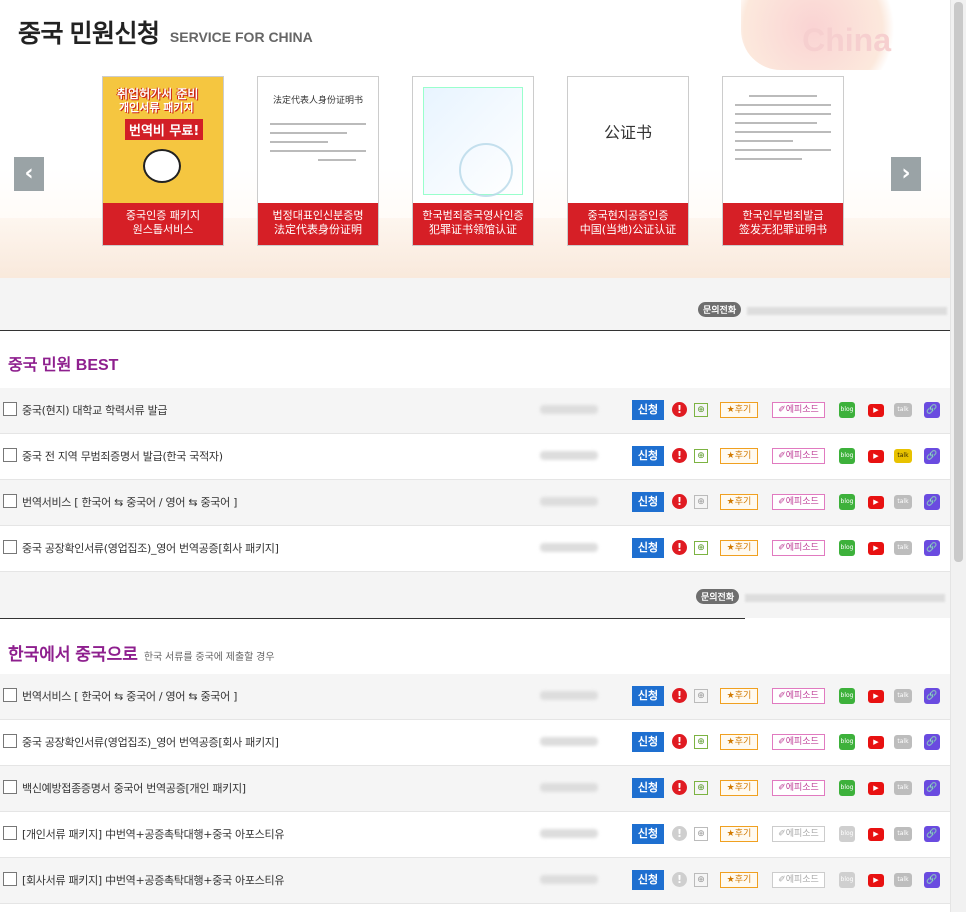  Describe the element at coordinates (95, 410) in the screenshot. I see `row-label: 중국(현지) 대학교 학력서류 발급` at that location.